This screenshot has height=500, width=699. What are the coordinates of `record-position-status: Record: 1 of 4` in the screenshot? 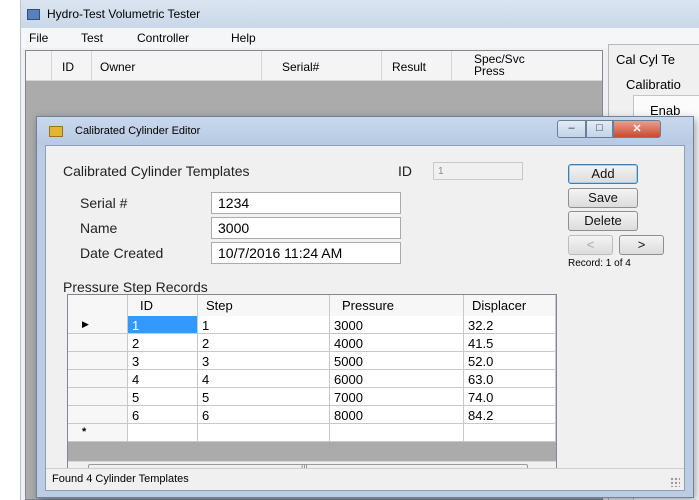 It's located at (599, 263).